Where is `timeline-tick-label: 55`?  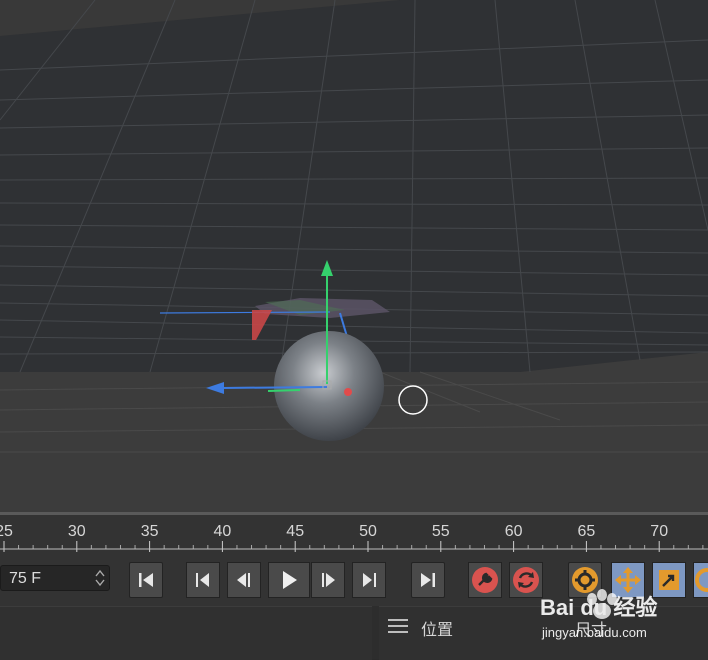 timeline-tick-label: 55 is located at coordinates (441, 531).